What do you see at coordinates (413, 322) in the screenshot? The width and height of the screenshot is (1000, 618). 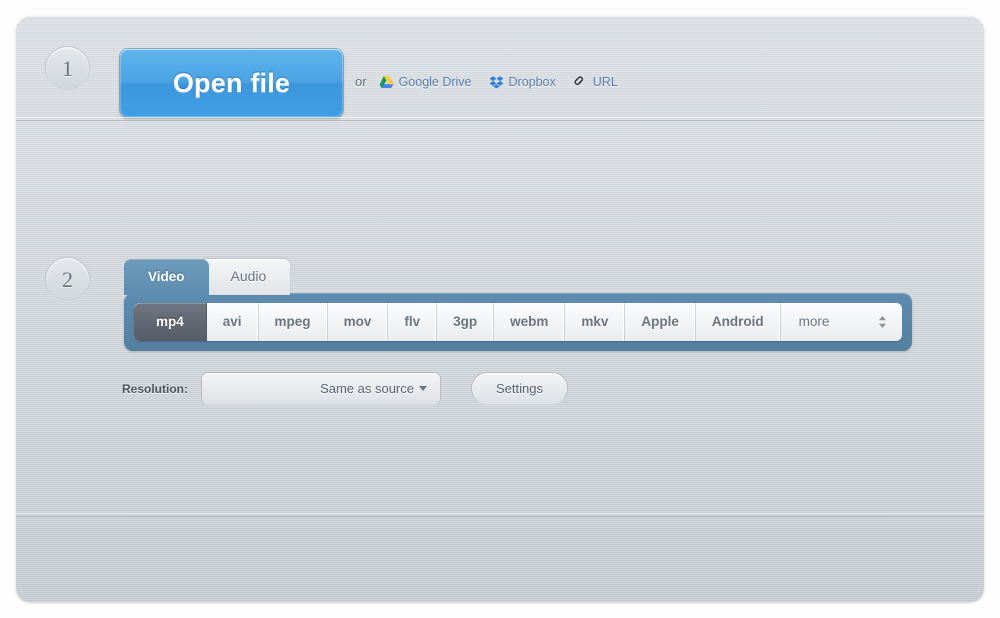 I see `format-option-flv: flv` at bounding box center [413, 322].